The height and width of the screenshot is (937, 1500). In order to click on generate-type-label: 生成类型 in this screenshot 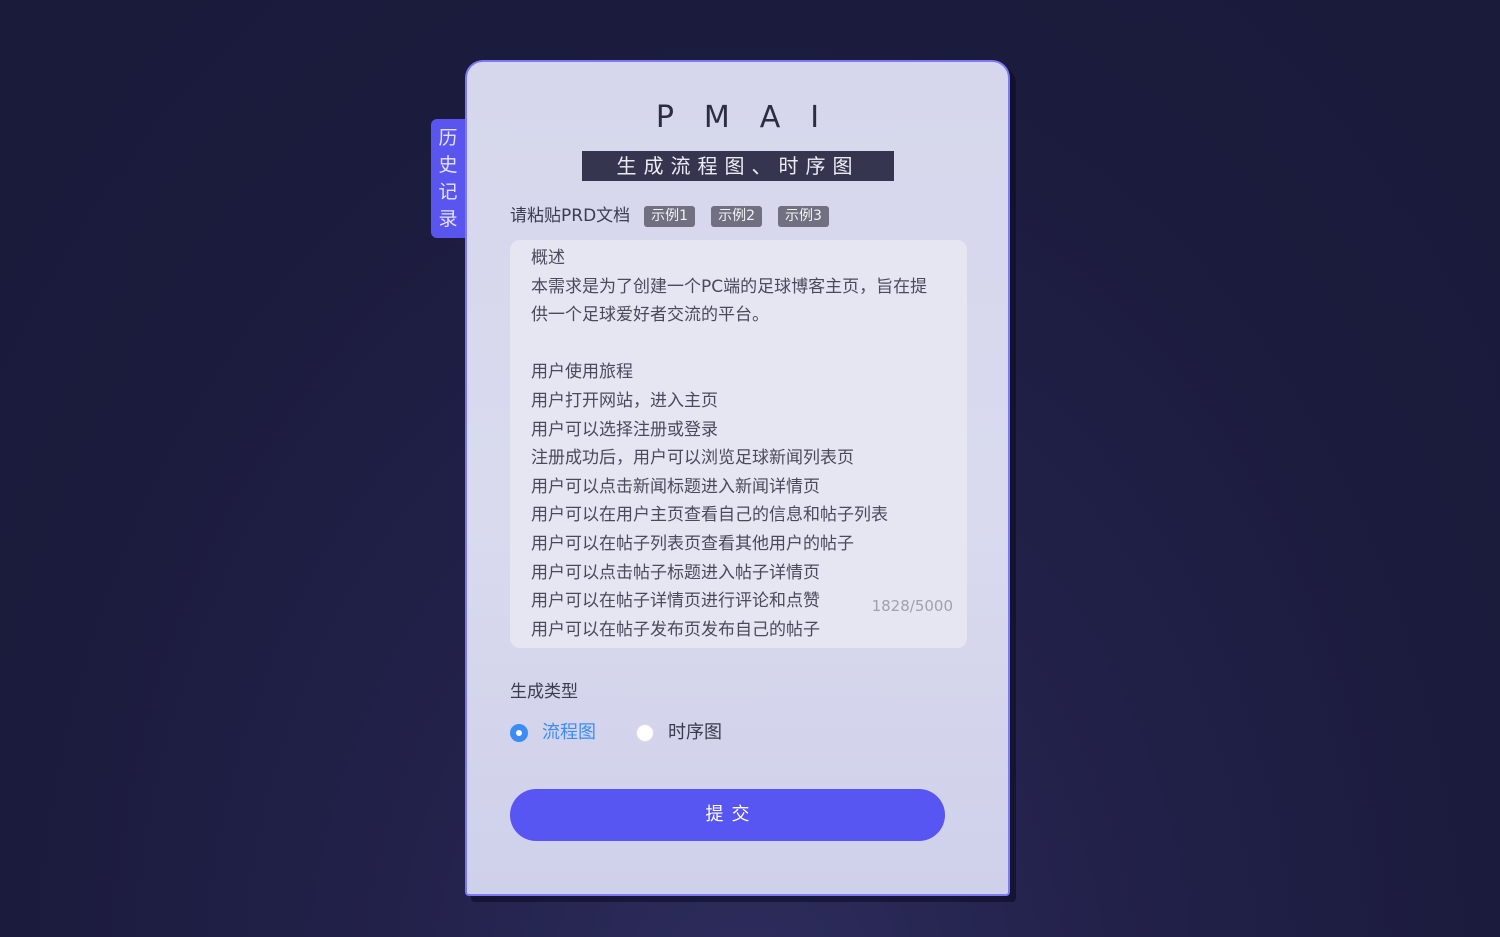, I will do `click(544, 692)`.